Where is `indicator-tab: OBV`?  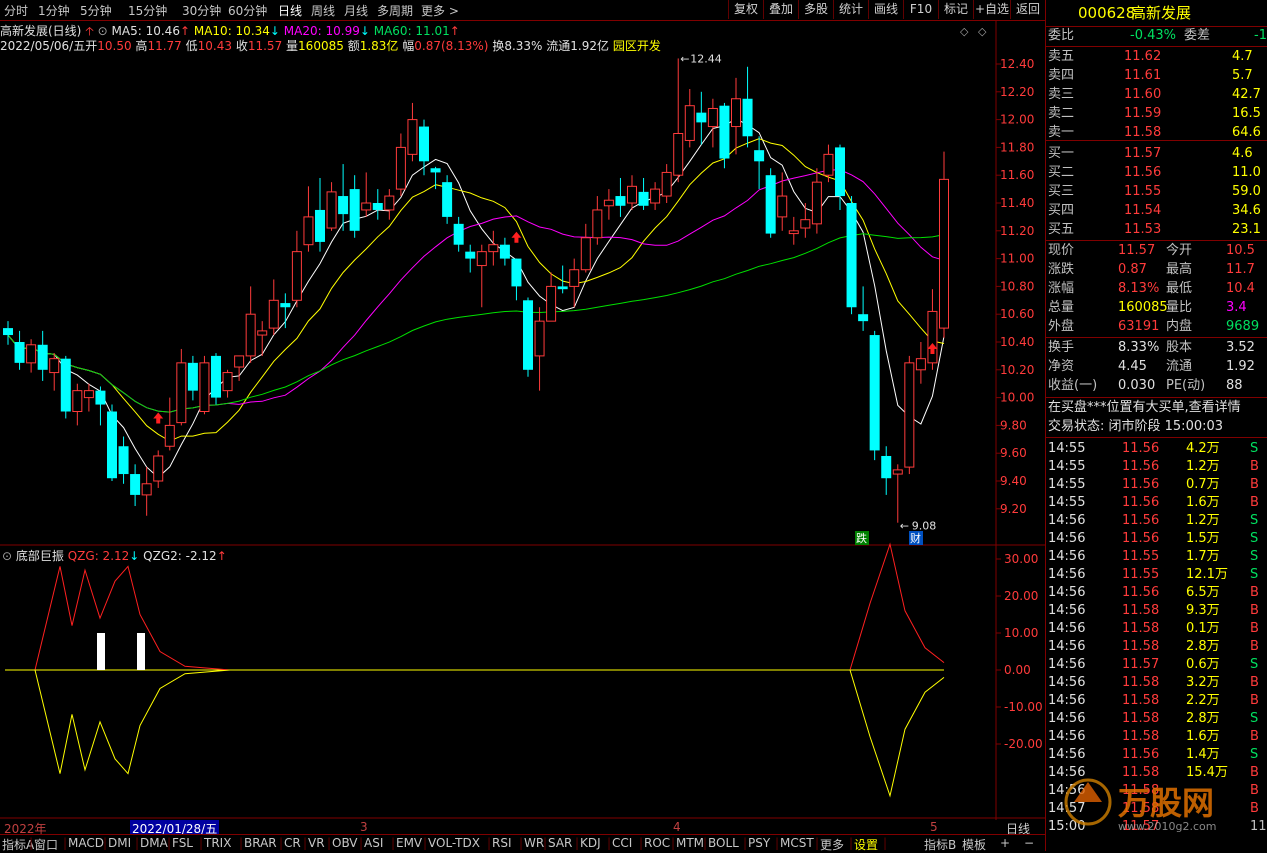 indicator-tab: OBV is located at coordinates (345, 843).